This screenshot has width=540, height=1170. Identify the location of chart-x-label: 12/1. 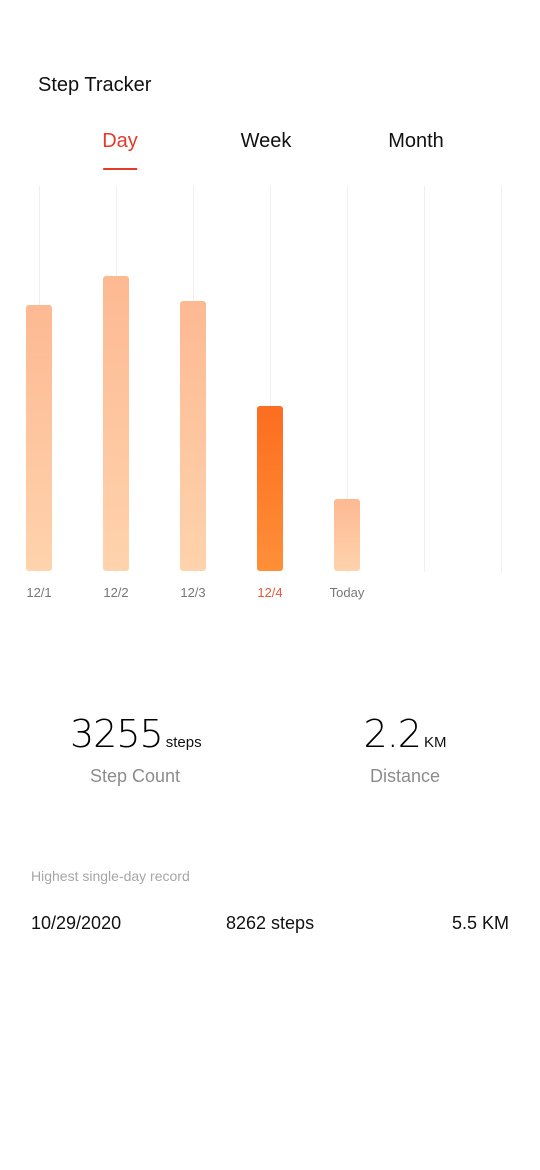
(39, 592).